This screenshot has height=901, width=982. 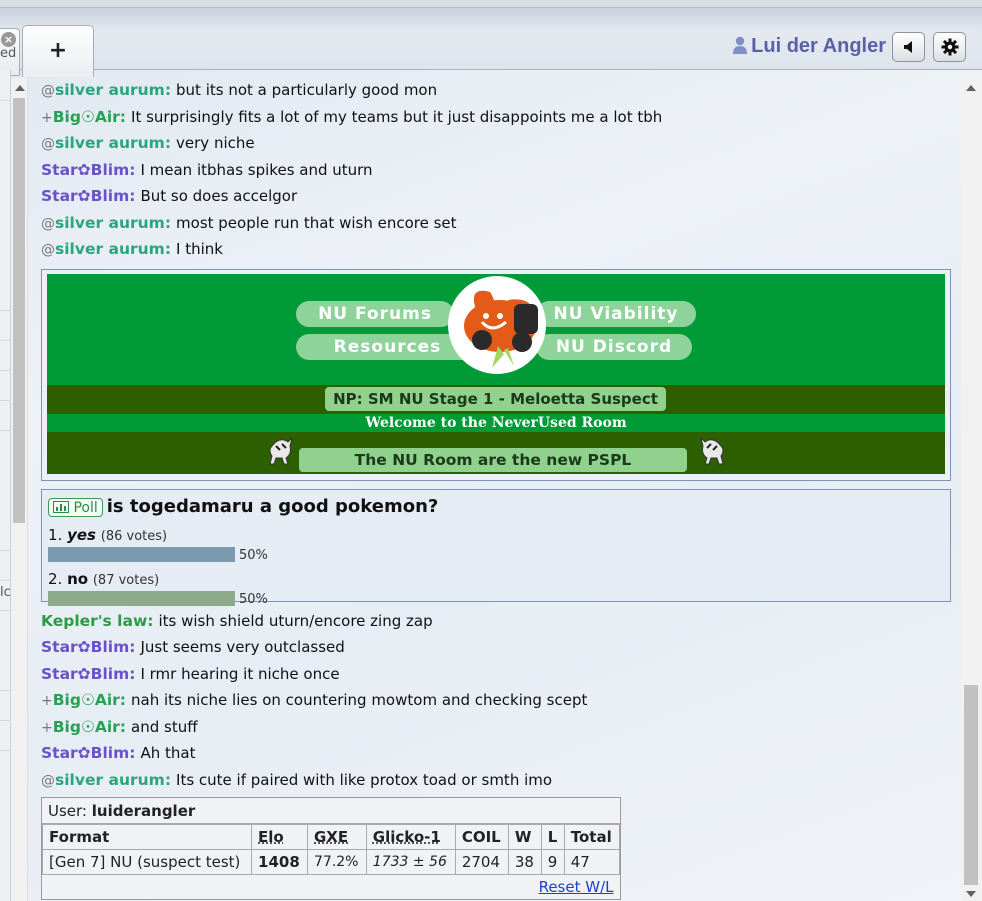 What do you see at coordinates (498, 648) in the screenshot?
I see `chat-message: Star✿Blim: Just seems very outclassed` at bounding box center [498, 648].